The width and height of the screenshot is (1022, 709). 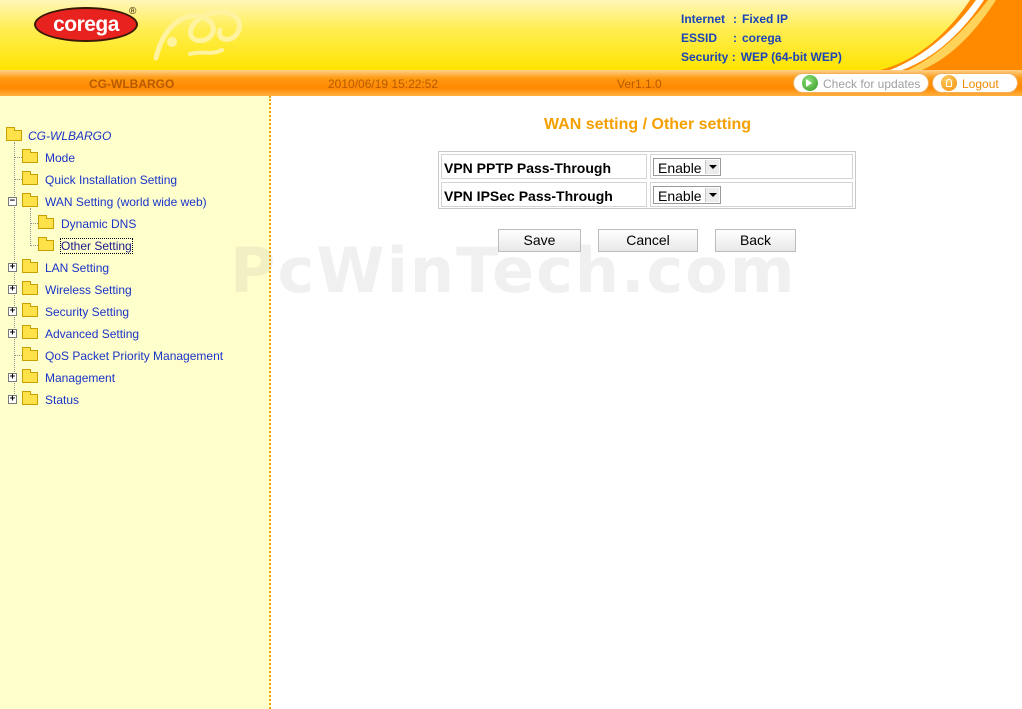 What do you see at coordinates (755, 240) in the screenshot?
I see `back-button: Back` at bounding box center [755, 240].